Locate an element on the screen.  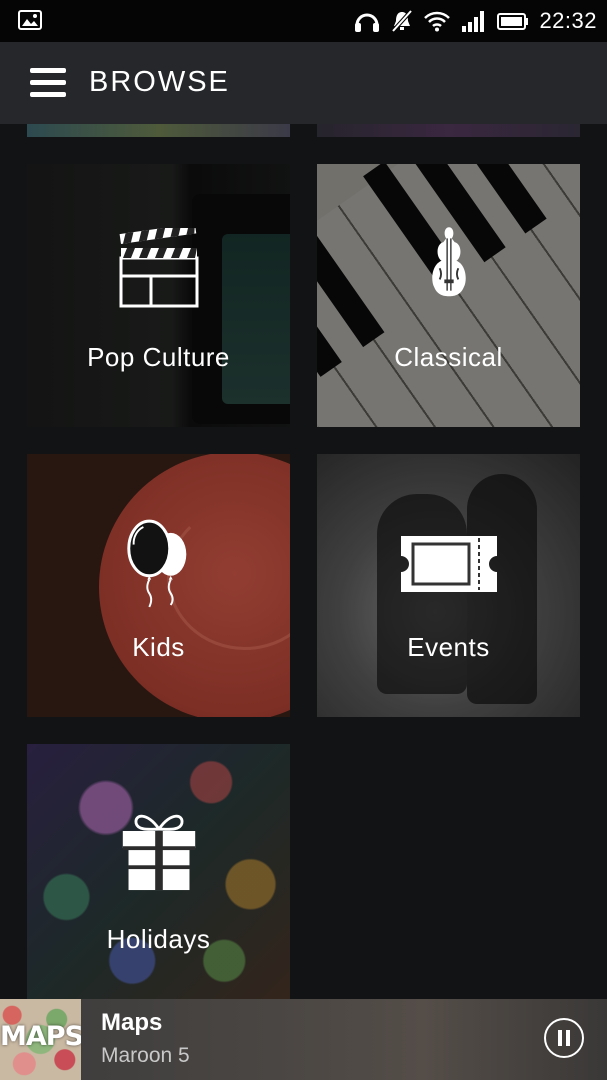
category-tile-events: Events is located at coordinates (448, 585).